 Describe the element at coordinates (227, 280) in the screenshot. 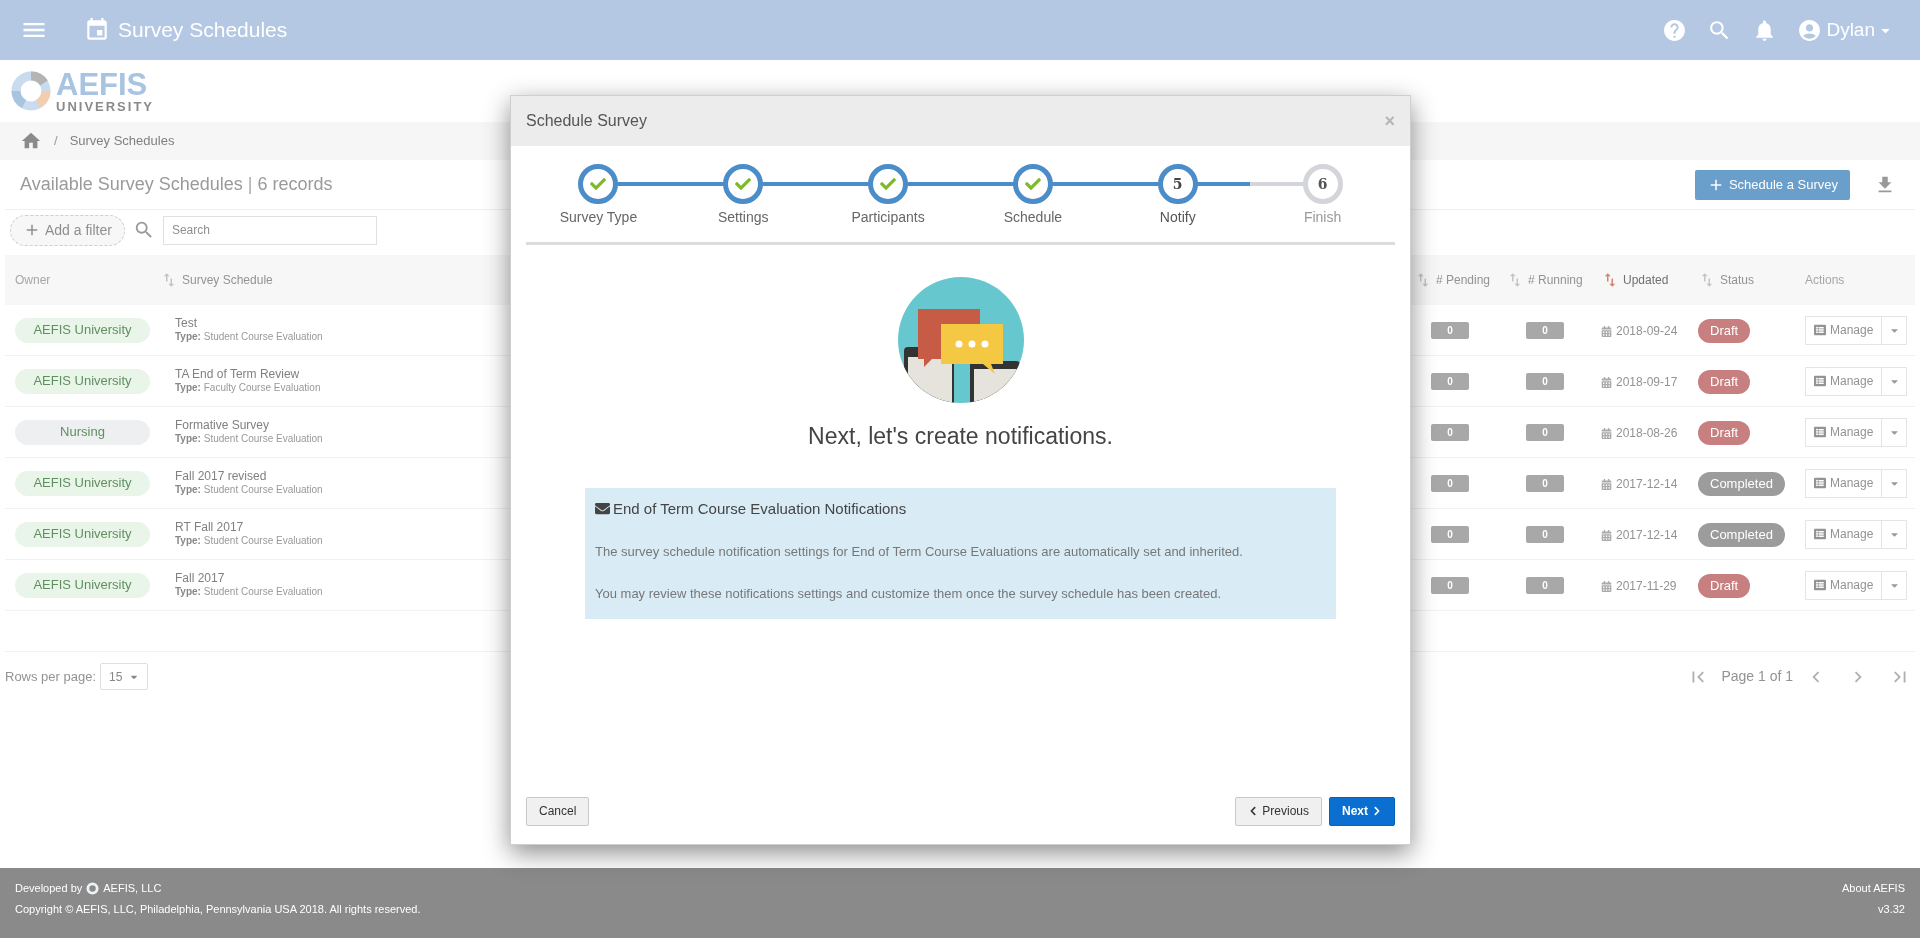

I see `column-header: Survey Schedule` at that location.